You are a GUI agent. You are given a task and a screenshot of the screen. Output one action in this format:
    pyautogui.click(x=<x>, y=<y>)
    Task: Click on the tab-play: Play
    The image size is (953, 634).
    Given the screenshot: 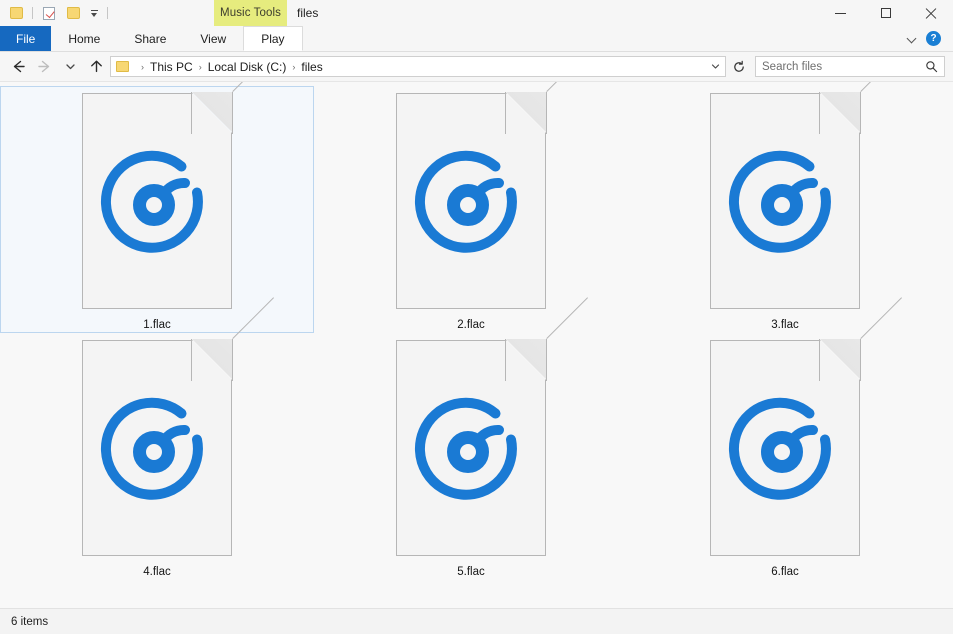 What is the action you would take?
    pyautogui.click(x=273, y=38)
    